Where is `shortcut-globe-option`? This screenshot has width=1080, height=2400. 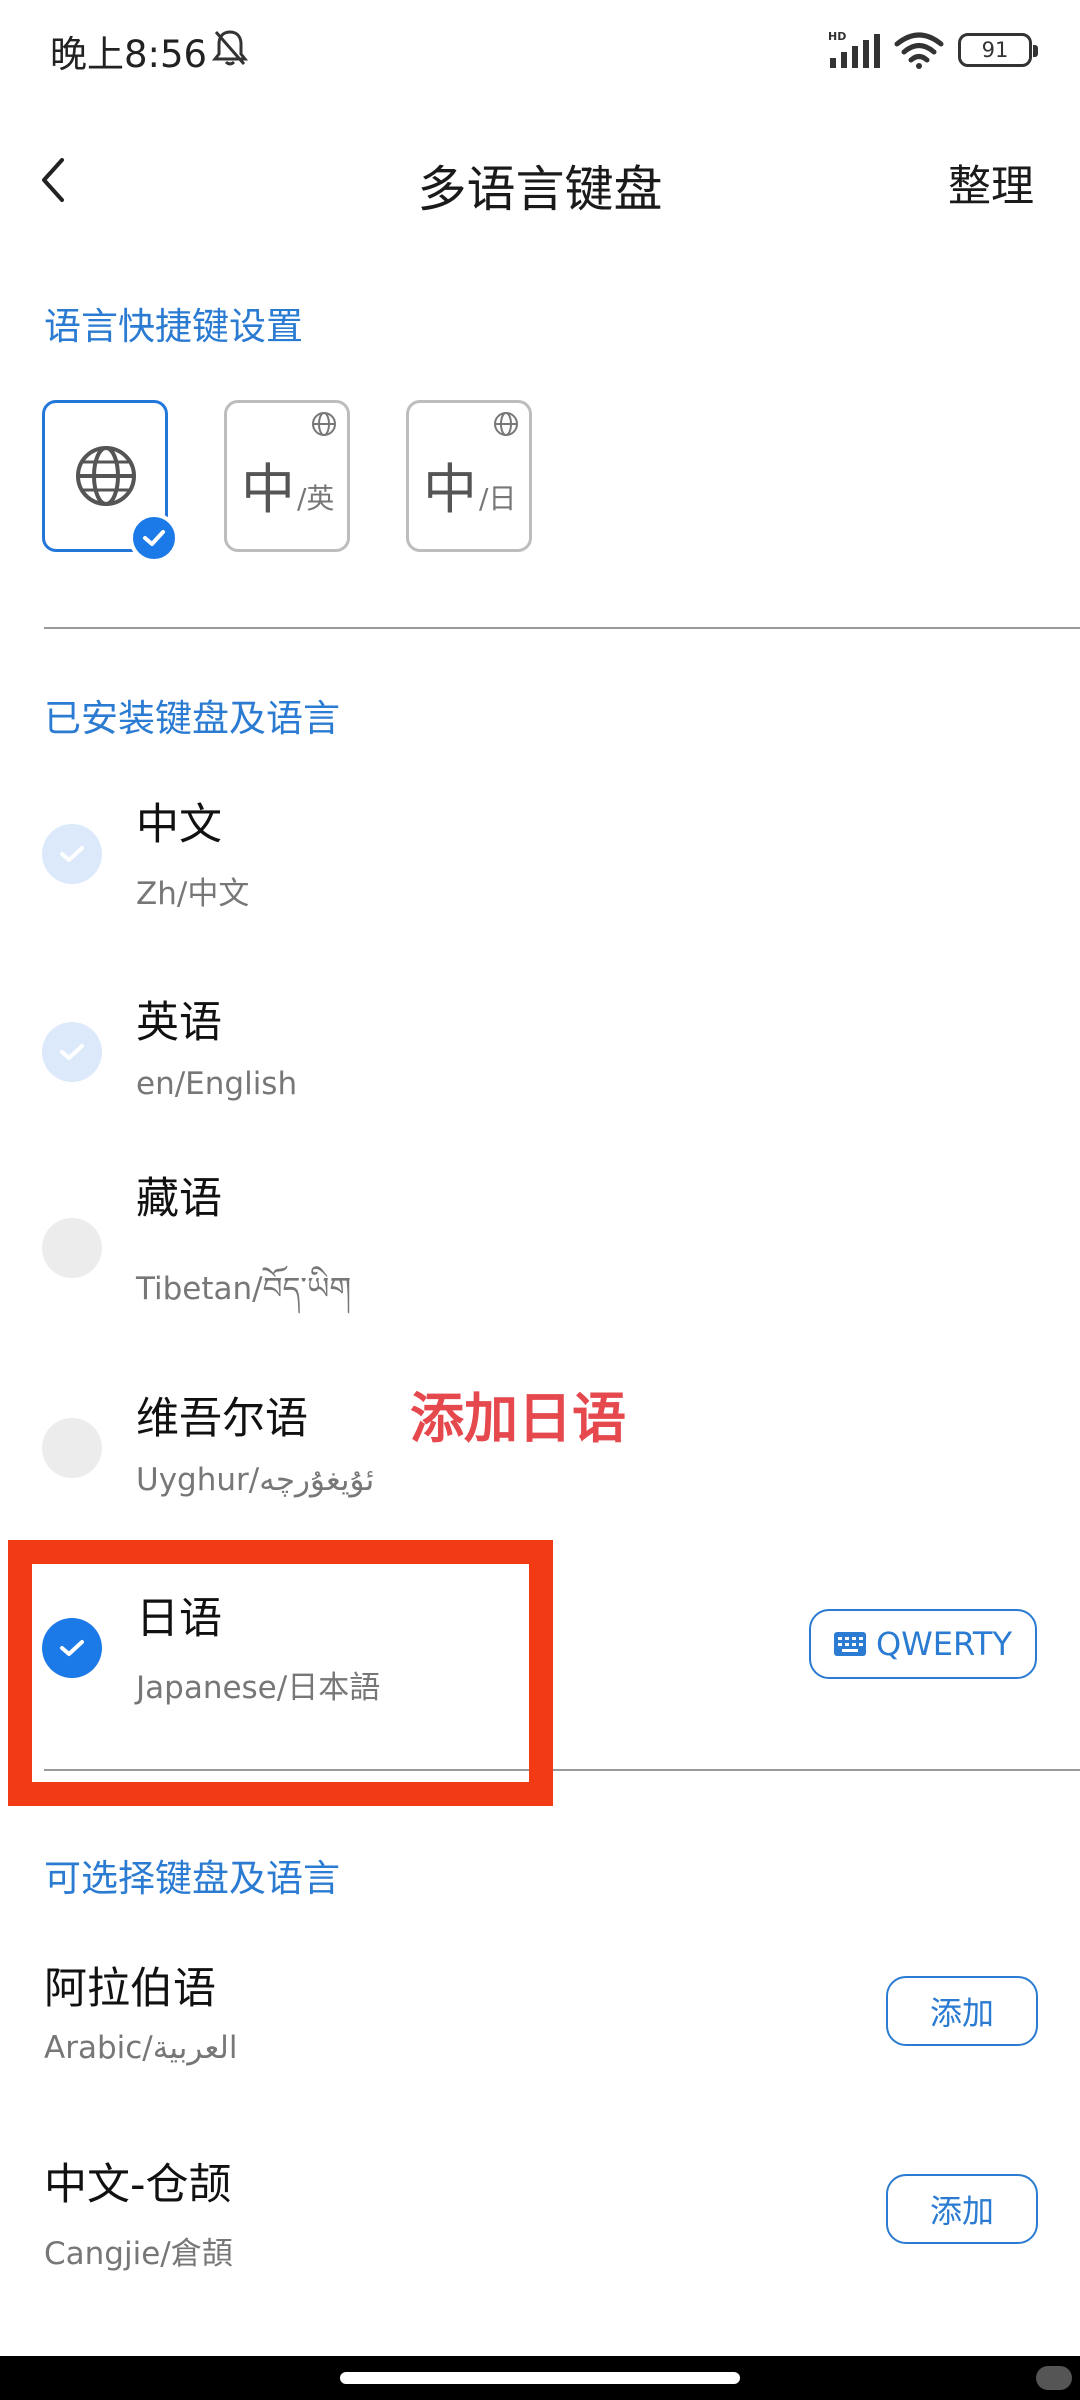
shortcut-globe-option is located at coordinates (110, 481).